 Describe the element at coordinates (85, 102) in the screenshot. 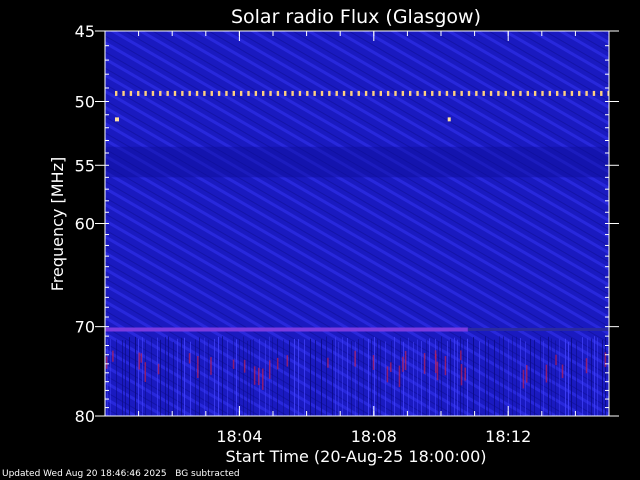

I see `y-tick-label: 50` at that location.